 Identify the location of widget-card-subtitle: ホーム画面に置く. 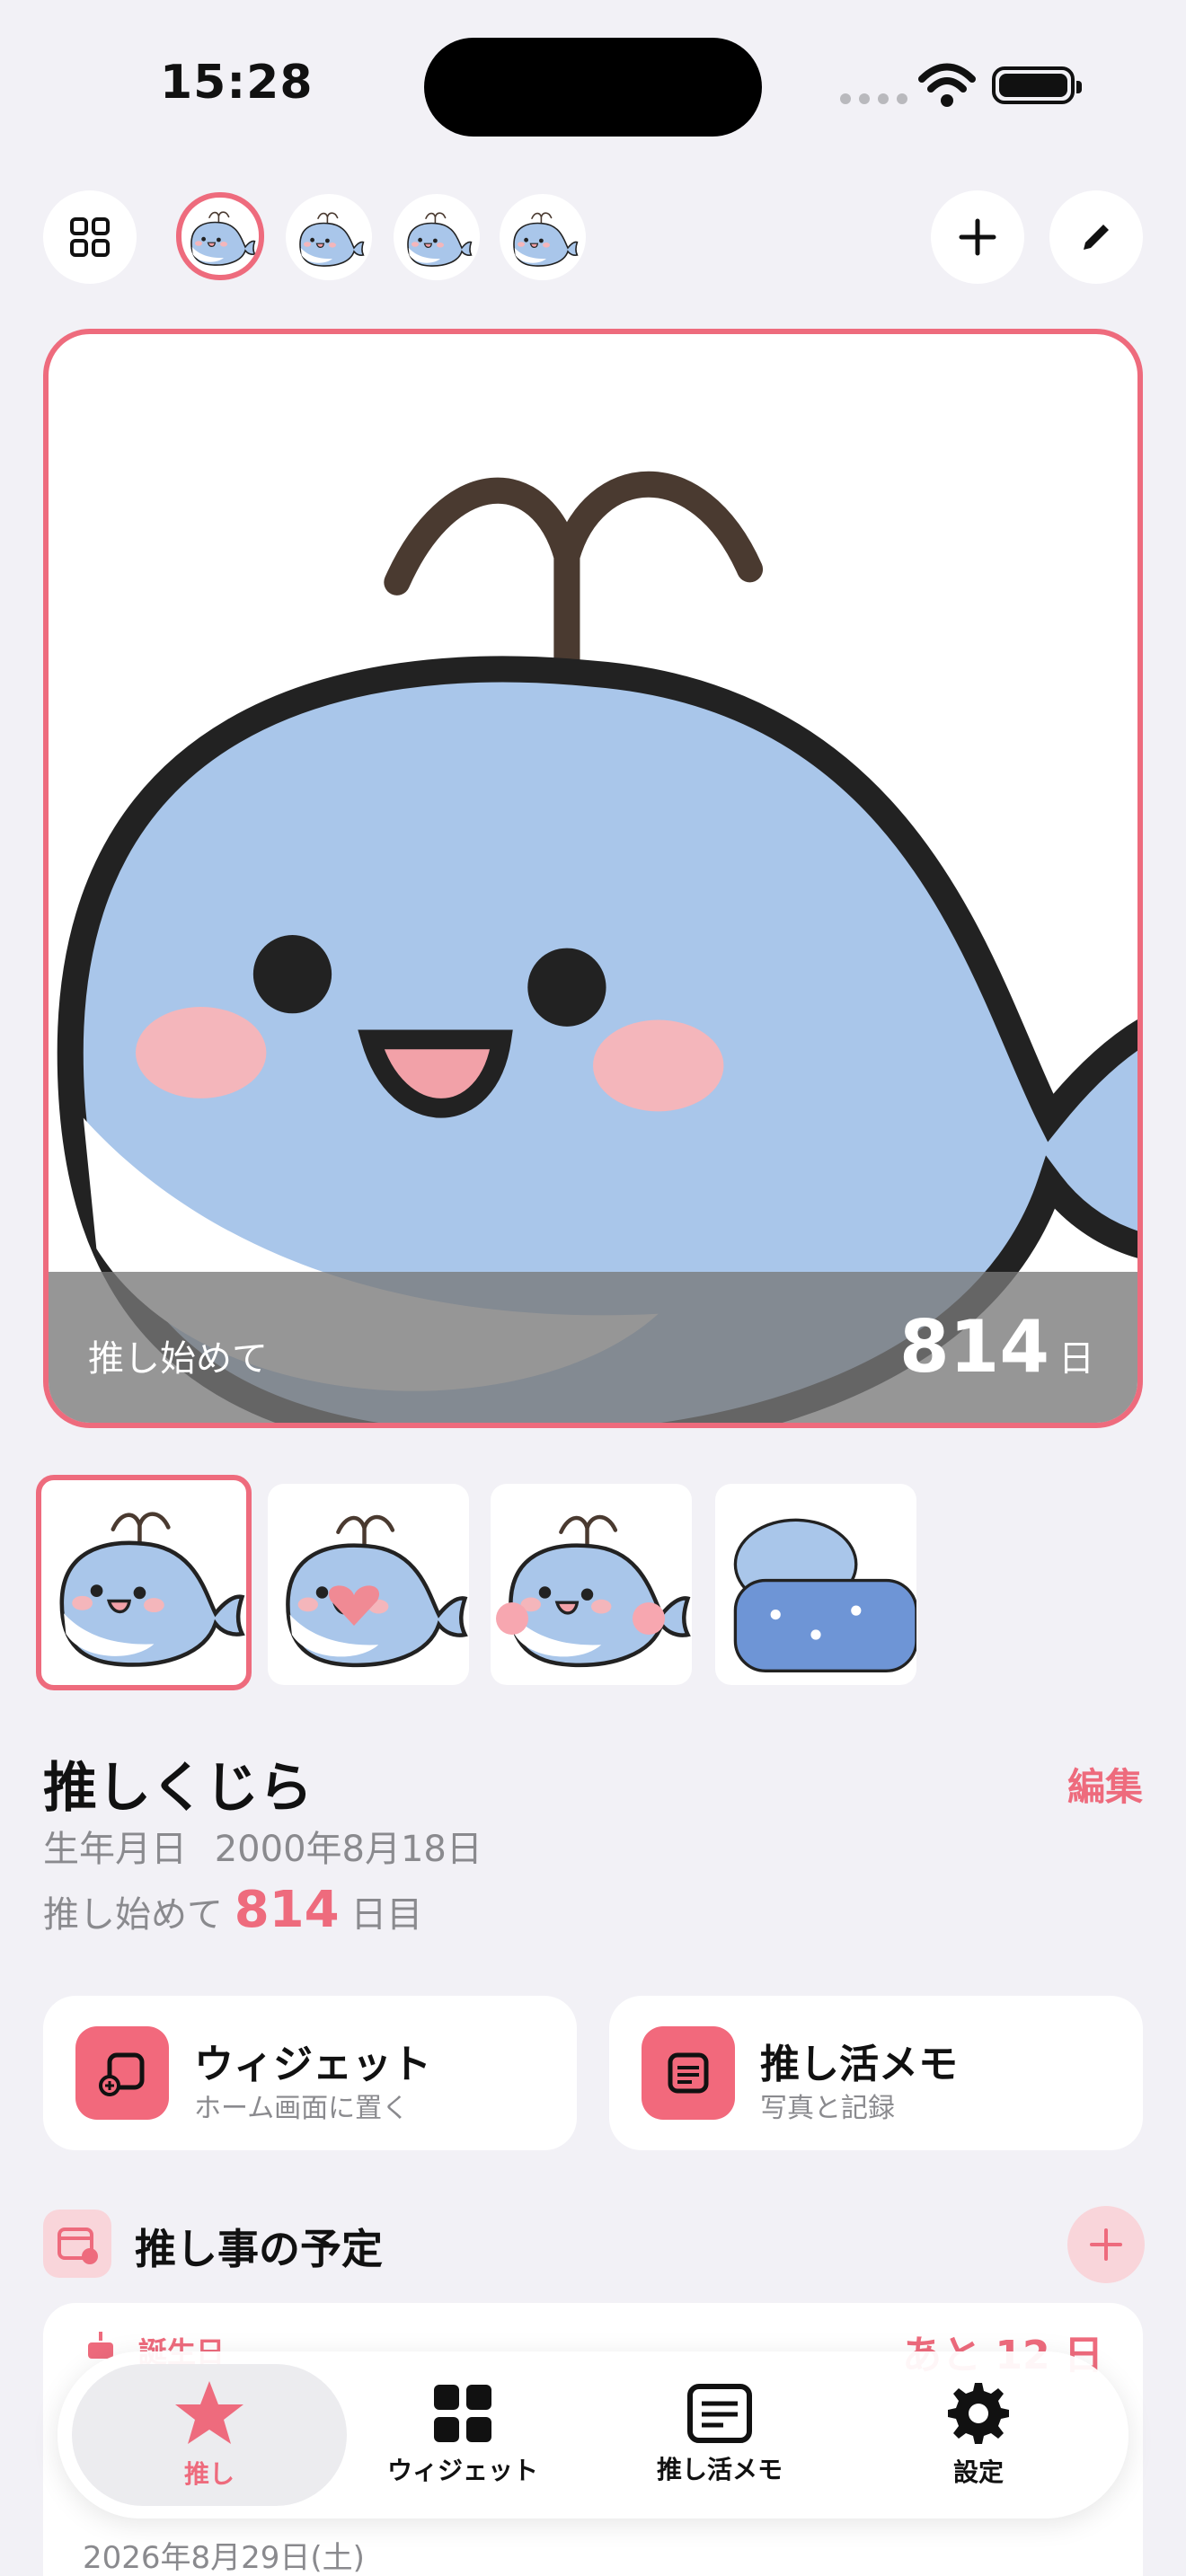
(302, 2108).